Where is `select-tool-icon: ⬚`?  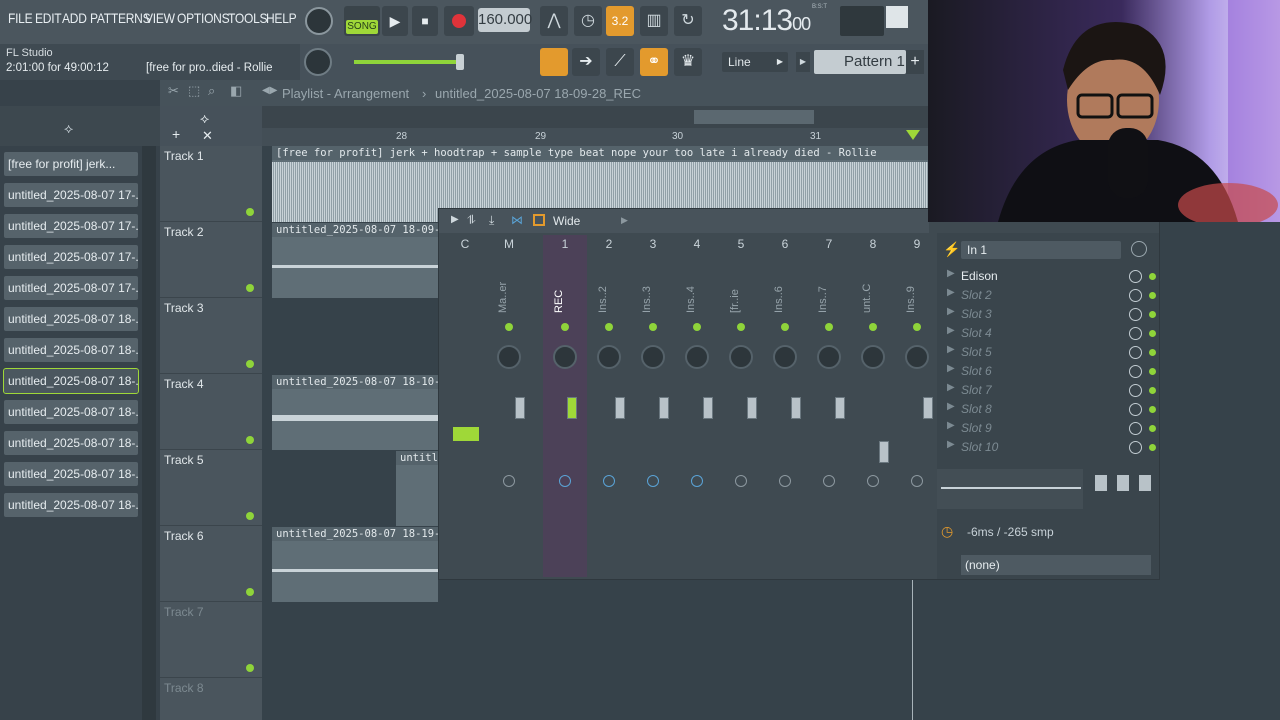
select-tool-icon: ⬚ is located at coordinates (194, 91).